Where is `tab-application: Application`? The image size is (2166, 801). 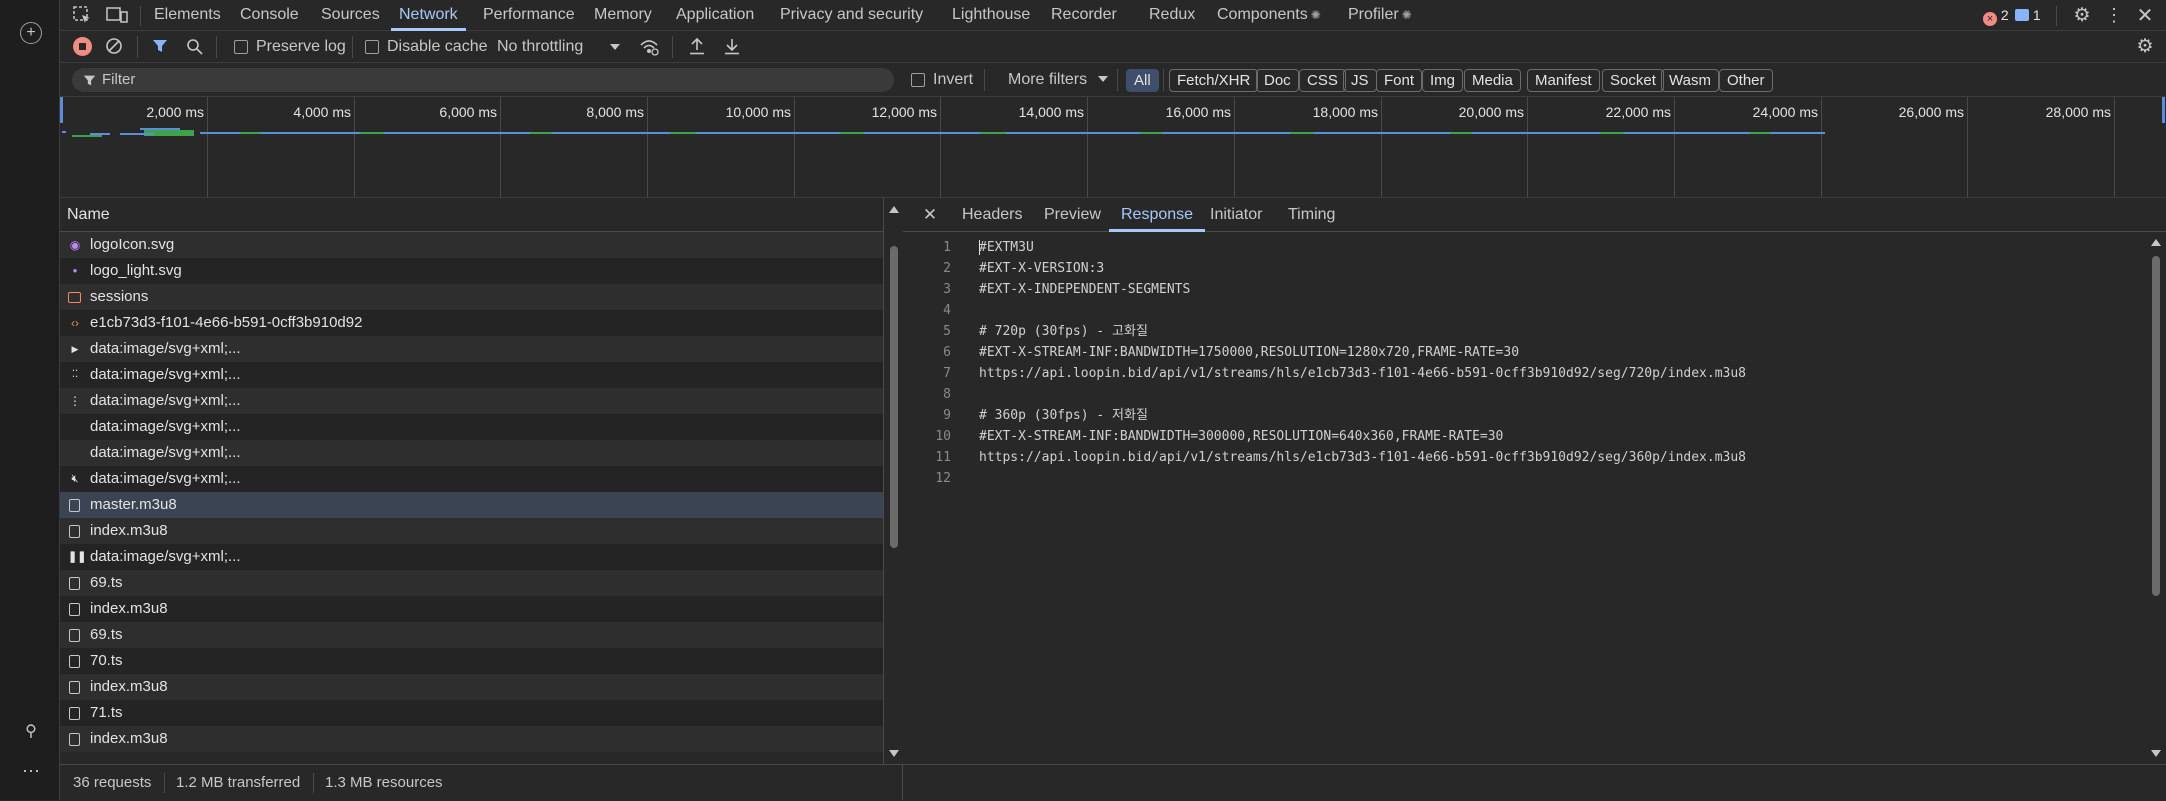 tab-application: Application is located at coordinates (715, 15).